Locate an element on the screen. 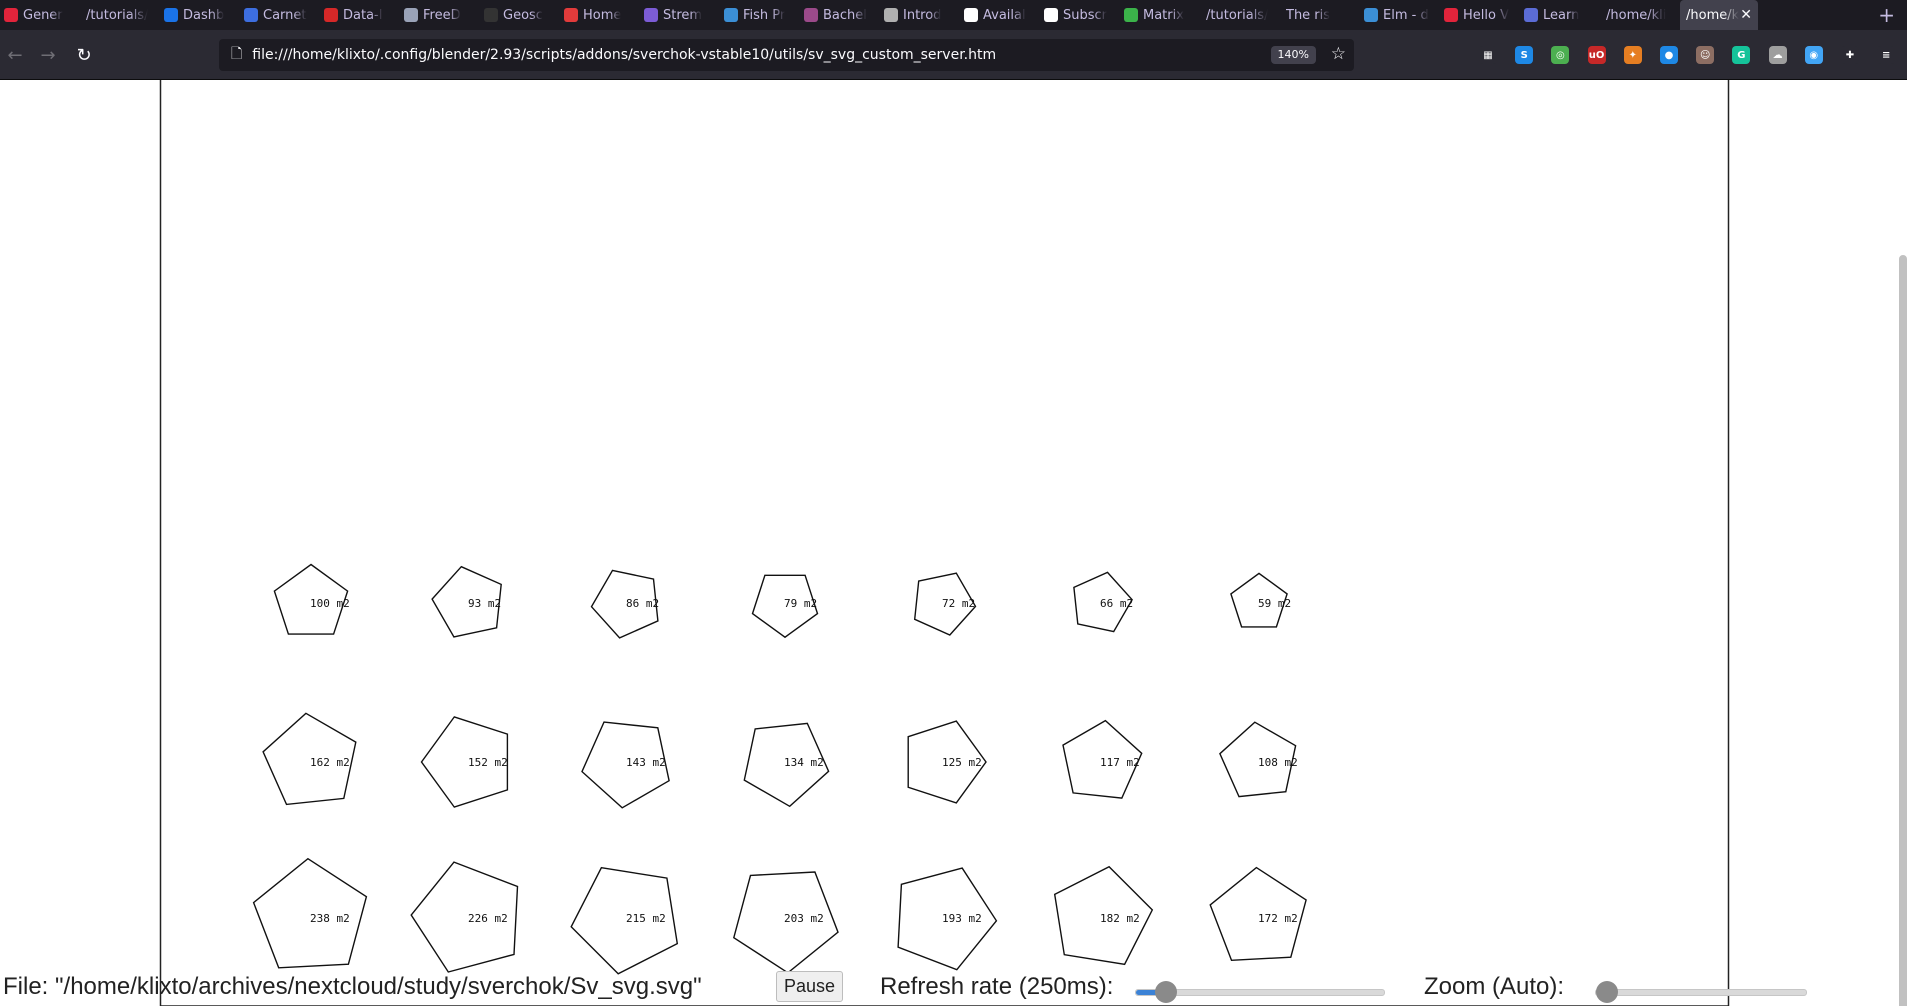 The image size is (1907, 1006). ublock-icon: uO is located at coordinates (1596, 55).